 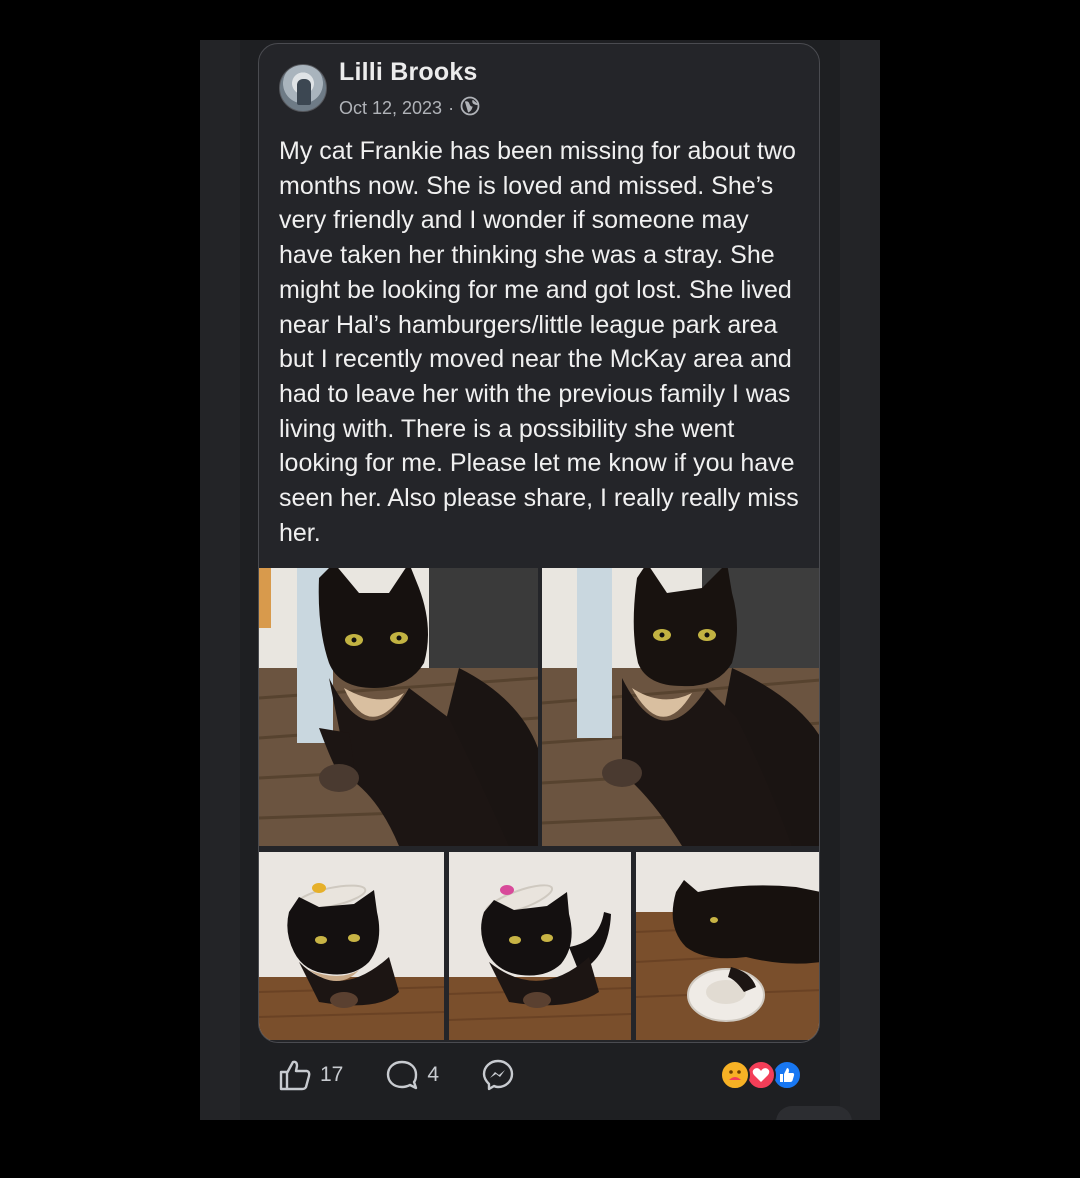 What do you see at coordinates (433, 1074) in the screenshot?
I see `comment-count: 4` at bounding box center [433, 1074].